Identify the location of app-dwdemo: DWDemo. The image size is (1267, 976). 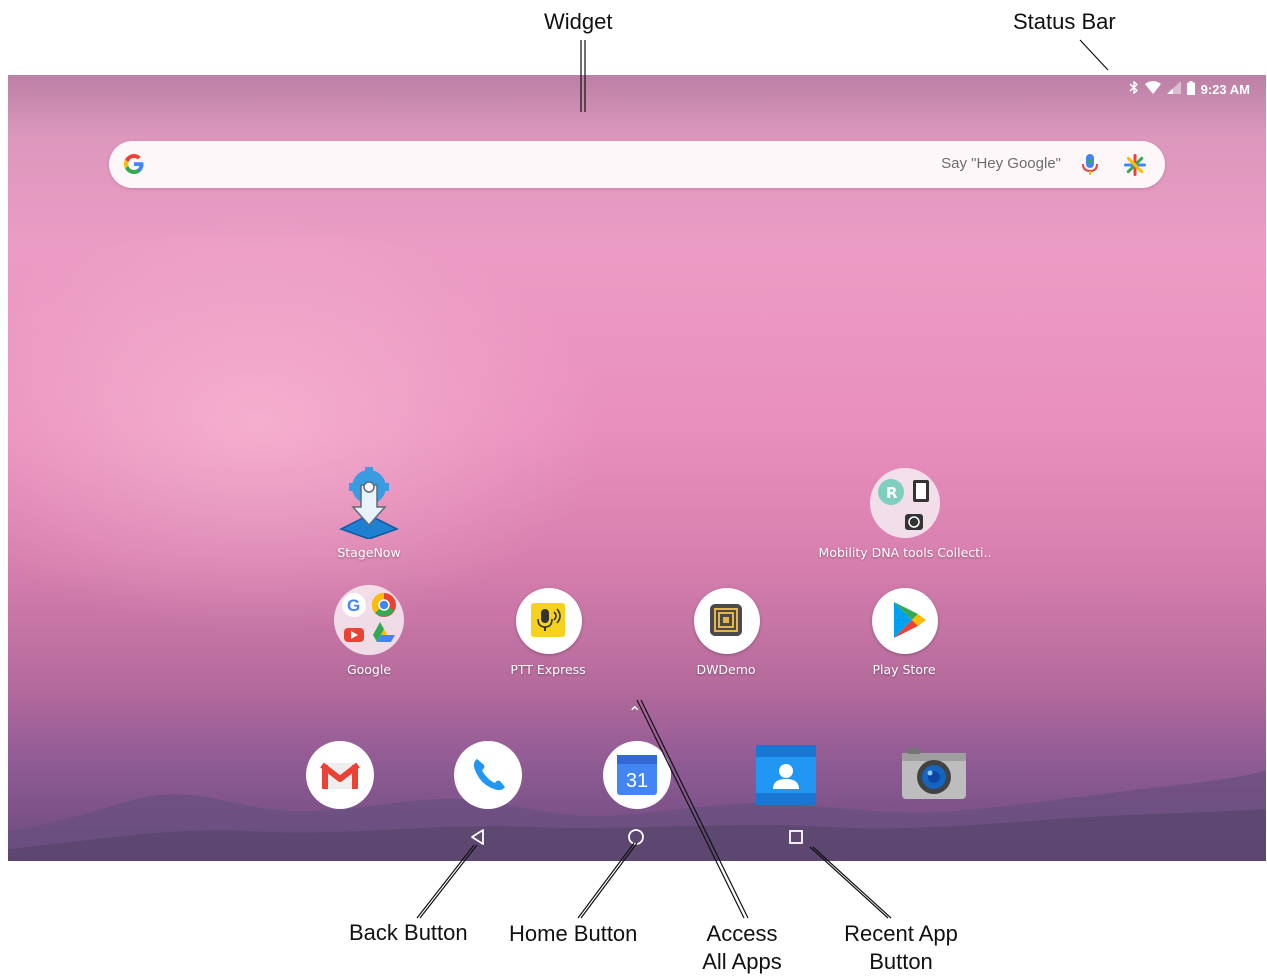
(726, 630).